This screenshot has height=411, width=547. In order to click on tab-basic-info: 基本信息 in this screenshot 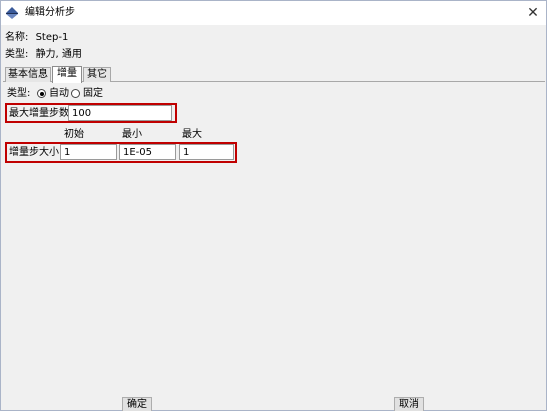, I will do `click(28, 74)`.